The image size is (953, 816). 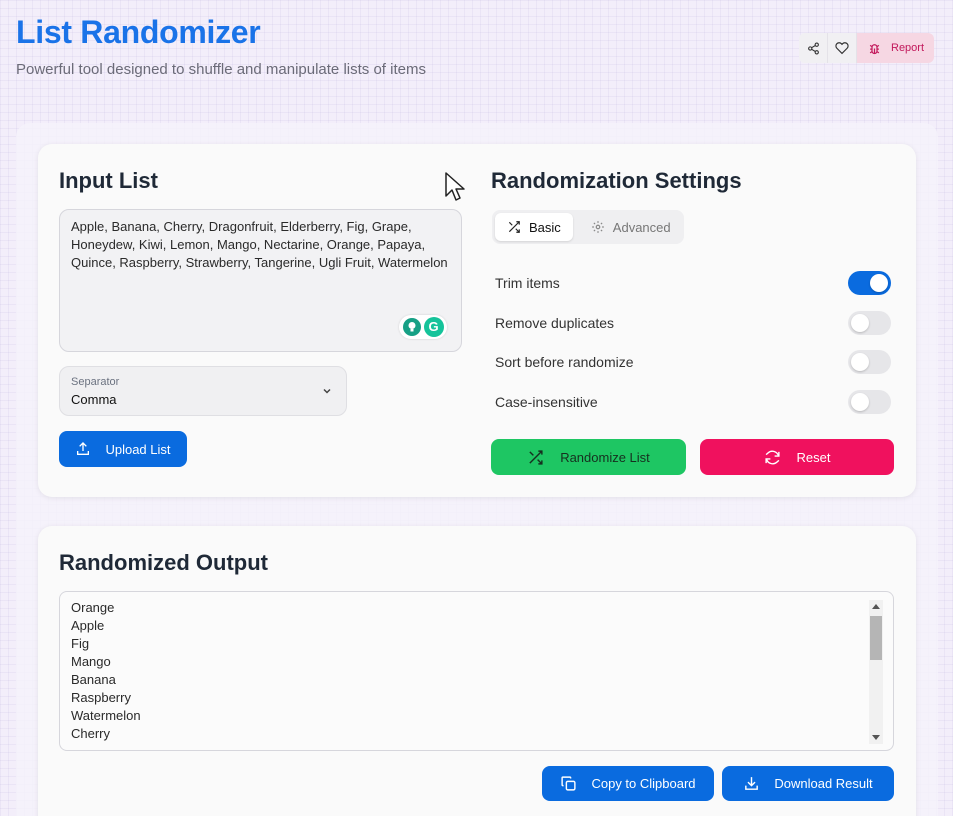 What do you see at coordinates (869, 323) in the screenshot?
I see `remove-duplicates-toggle` at bounding box center [869, 323].